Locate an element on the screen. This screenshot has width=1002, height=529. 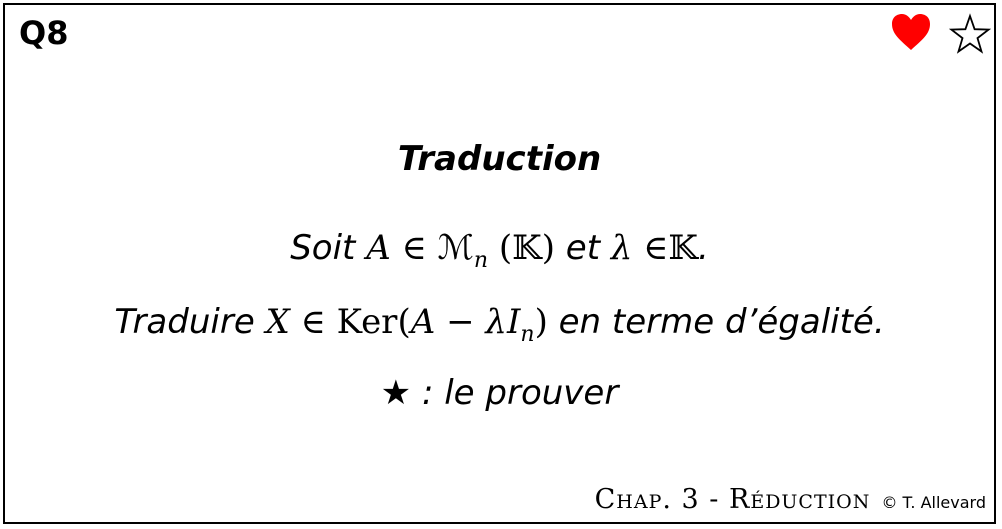
card-footer: Chap. 3 - Réduction © T. Allevard is located at coordinates (790, 501).